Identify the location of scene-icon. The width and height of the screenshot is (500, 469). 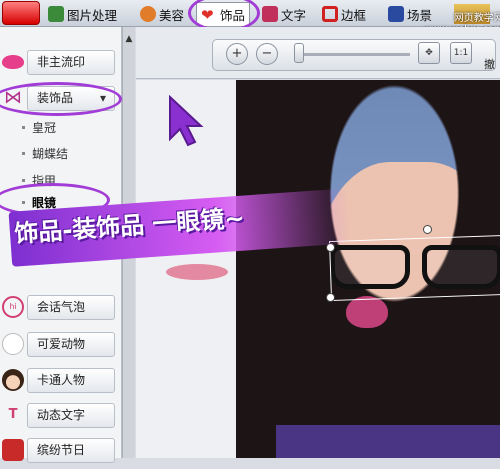
(396, 14).